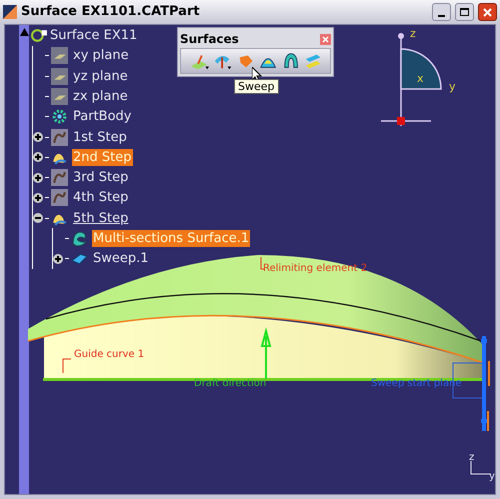 The width and height of the screenshot is (500, 499). I want to click on tree-item: 1st Step, so click(100, 137).